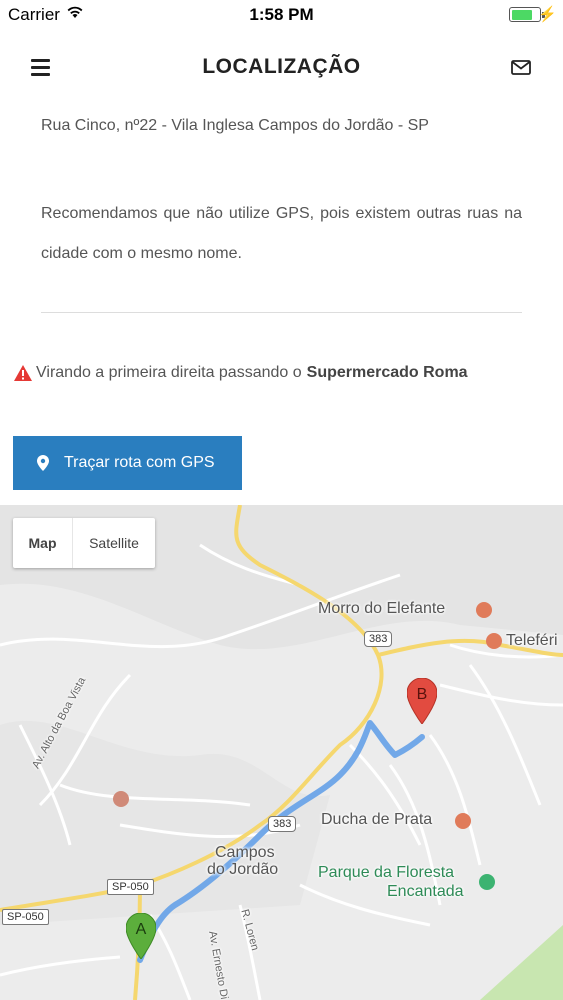 This screenshot has width=563, height=1000. I want to click on envelope-icon, so click(521, 67).